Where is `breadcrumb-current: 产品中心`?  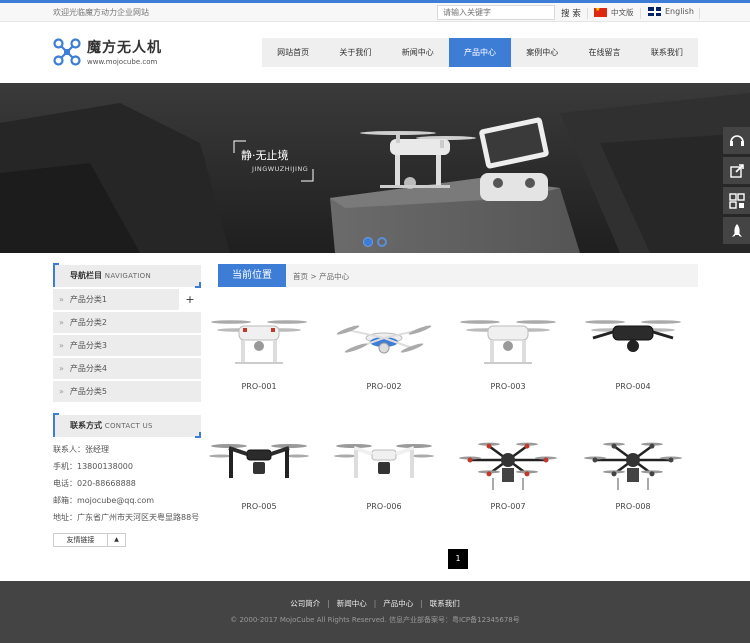
breadcrumb-current: 产品中心 is located at coordinates (334, 276).